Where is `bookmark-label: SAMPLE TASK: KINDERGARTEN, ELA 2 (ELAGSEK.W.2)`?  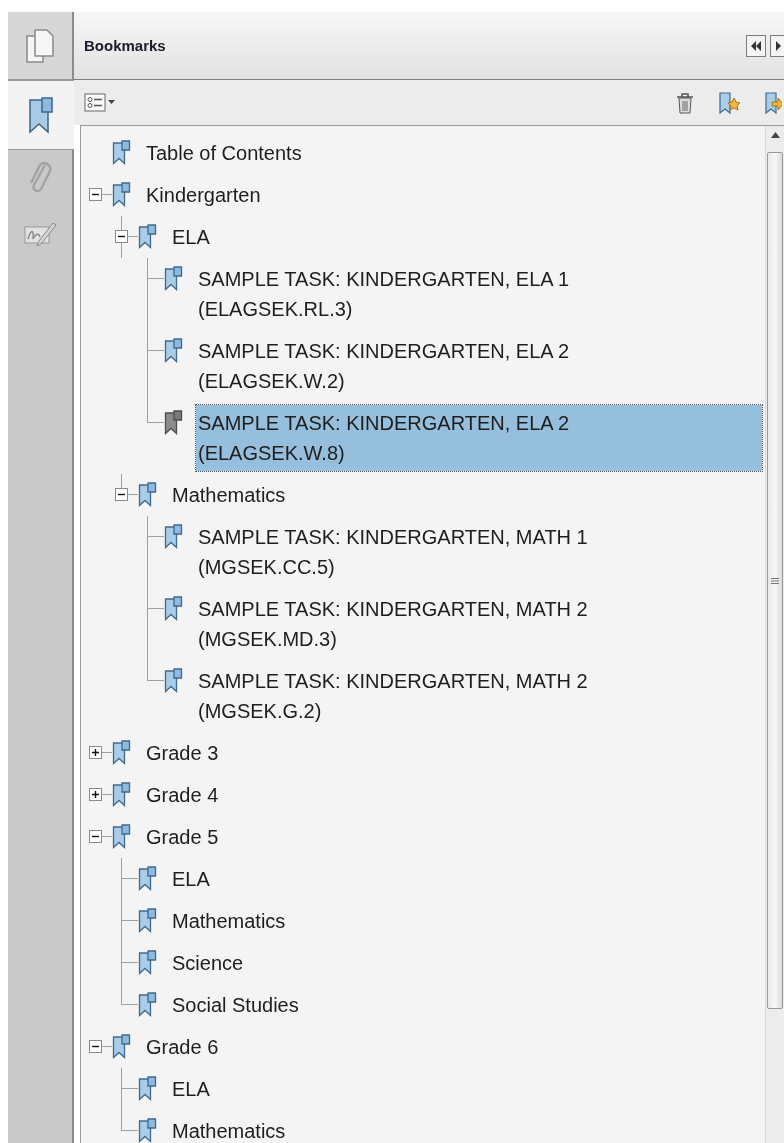
bookmark-label: SAMPLE TASK: KINDERGARTEN, ELA 2 (ELAGSEK.W.2) is located at coordinates (479, 366).